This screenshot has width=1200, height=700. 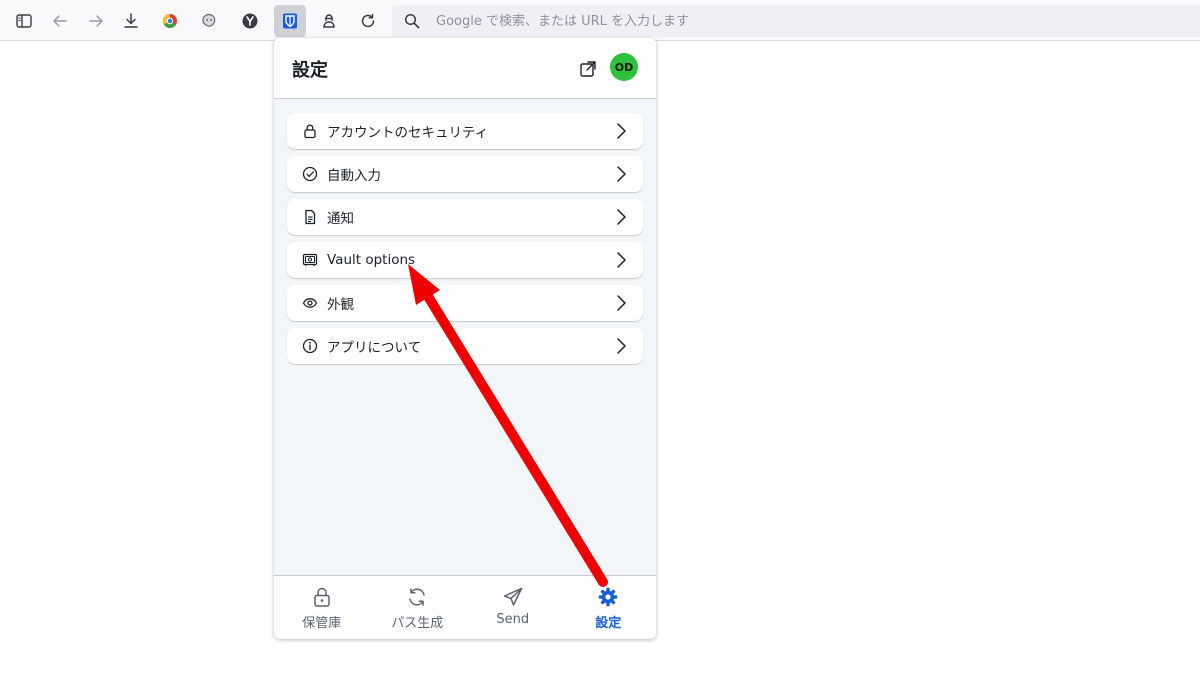 I want to click on y-extension-button, so click(x=250, y=21).